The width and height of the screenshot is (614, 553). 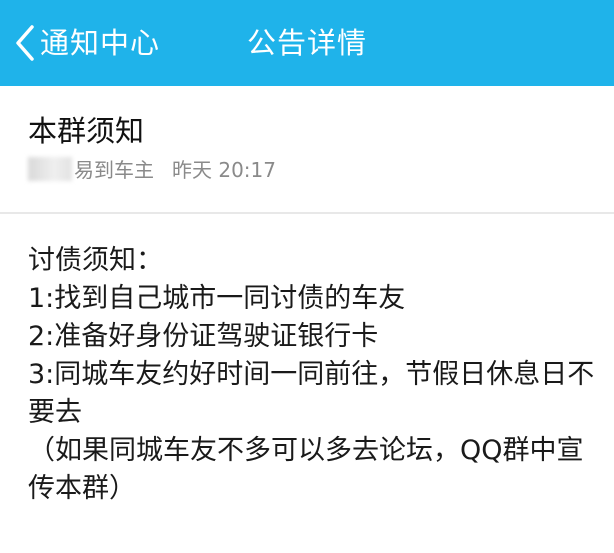 What do you see at coordinates (50, 168) in the screenshot?
I see `blurred-author-prefix` at bounding box center [50, 168].